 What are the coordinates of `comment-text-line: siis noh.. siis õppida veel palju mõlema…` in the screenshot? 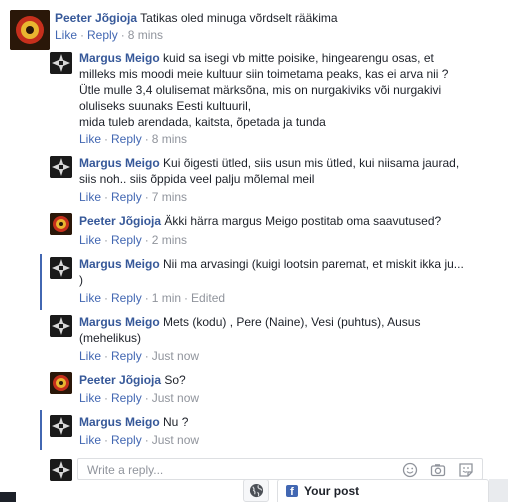 It's located at (197, 179).